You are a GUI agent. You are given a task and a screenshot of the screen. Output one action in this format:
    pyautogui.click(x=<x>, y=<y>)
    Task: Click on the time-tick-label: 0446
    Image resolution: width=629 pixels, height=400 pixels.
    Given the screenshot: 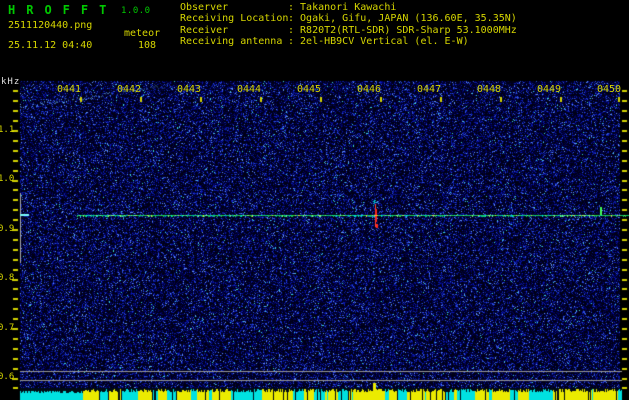 What is the action you would take?
    pyautogui.click(x=369, y=89)
    